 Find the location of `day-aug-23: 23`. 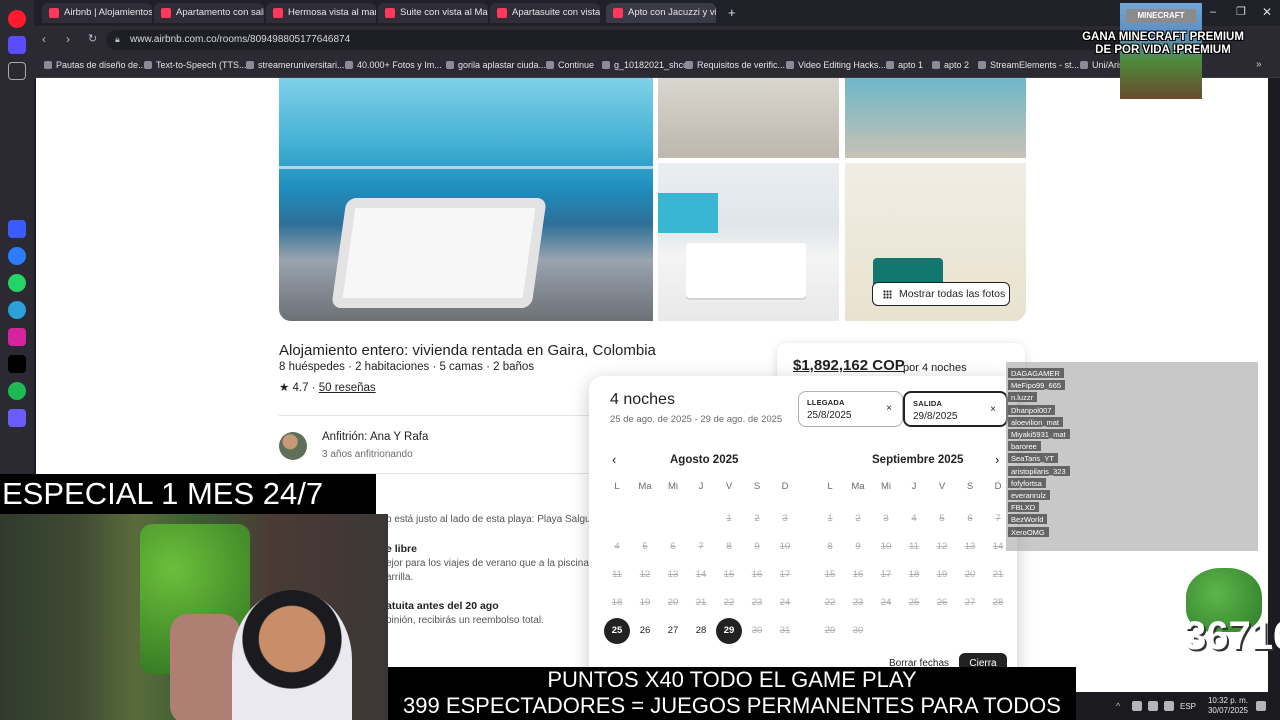

day-aug-23: 23 is located at coordinates (757, 602).